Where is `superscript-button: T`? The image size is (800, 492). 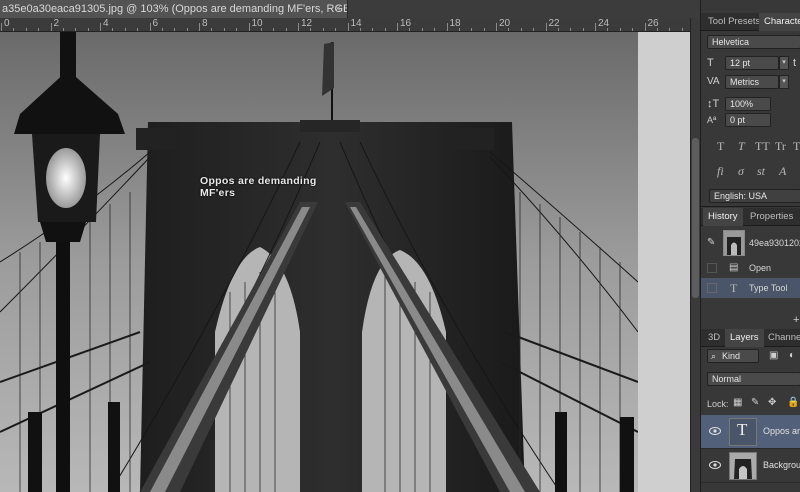 superscript-button: T is located at coordinates (796, 146).